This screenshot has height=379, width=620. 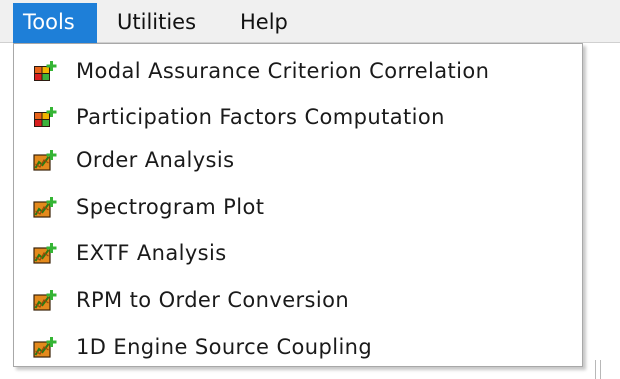 I want to click on menu-tools: Tools, so click(x=55, y=23).